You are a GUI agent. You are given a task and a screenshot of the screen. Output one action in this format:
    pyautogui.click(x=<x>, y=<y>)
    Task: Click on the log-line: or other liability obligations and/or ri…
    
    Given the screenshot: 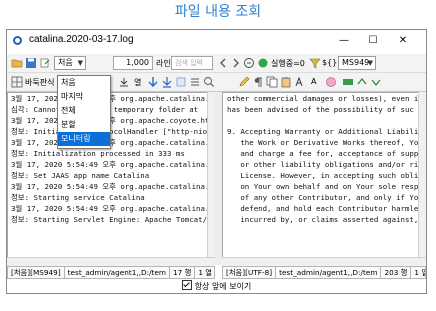 What is the action you would take?
    pyautogui.click(x=326, y=164)
    